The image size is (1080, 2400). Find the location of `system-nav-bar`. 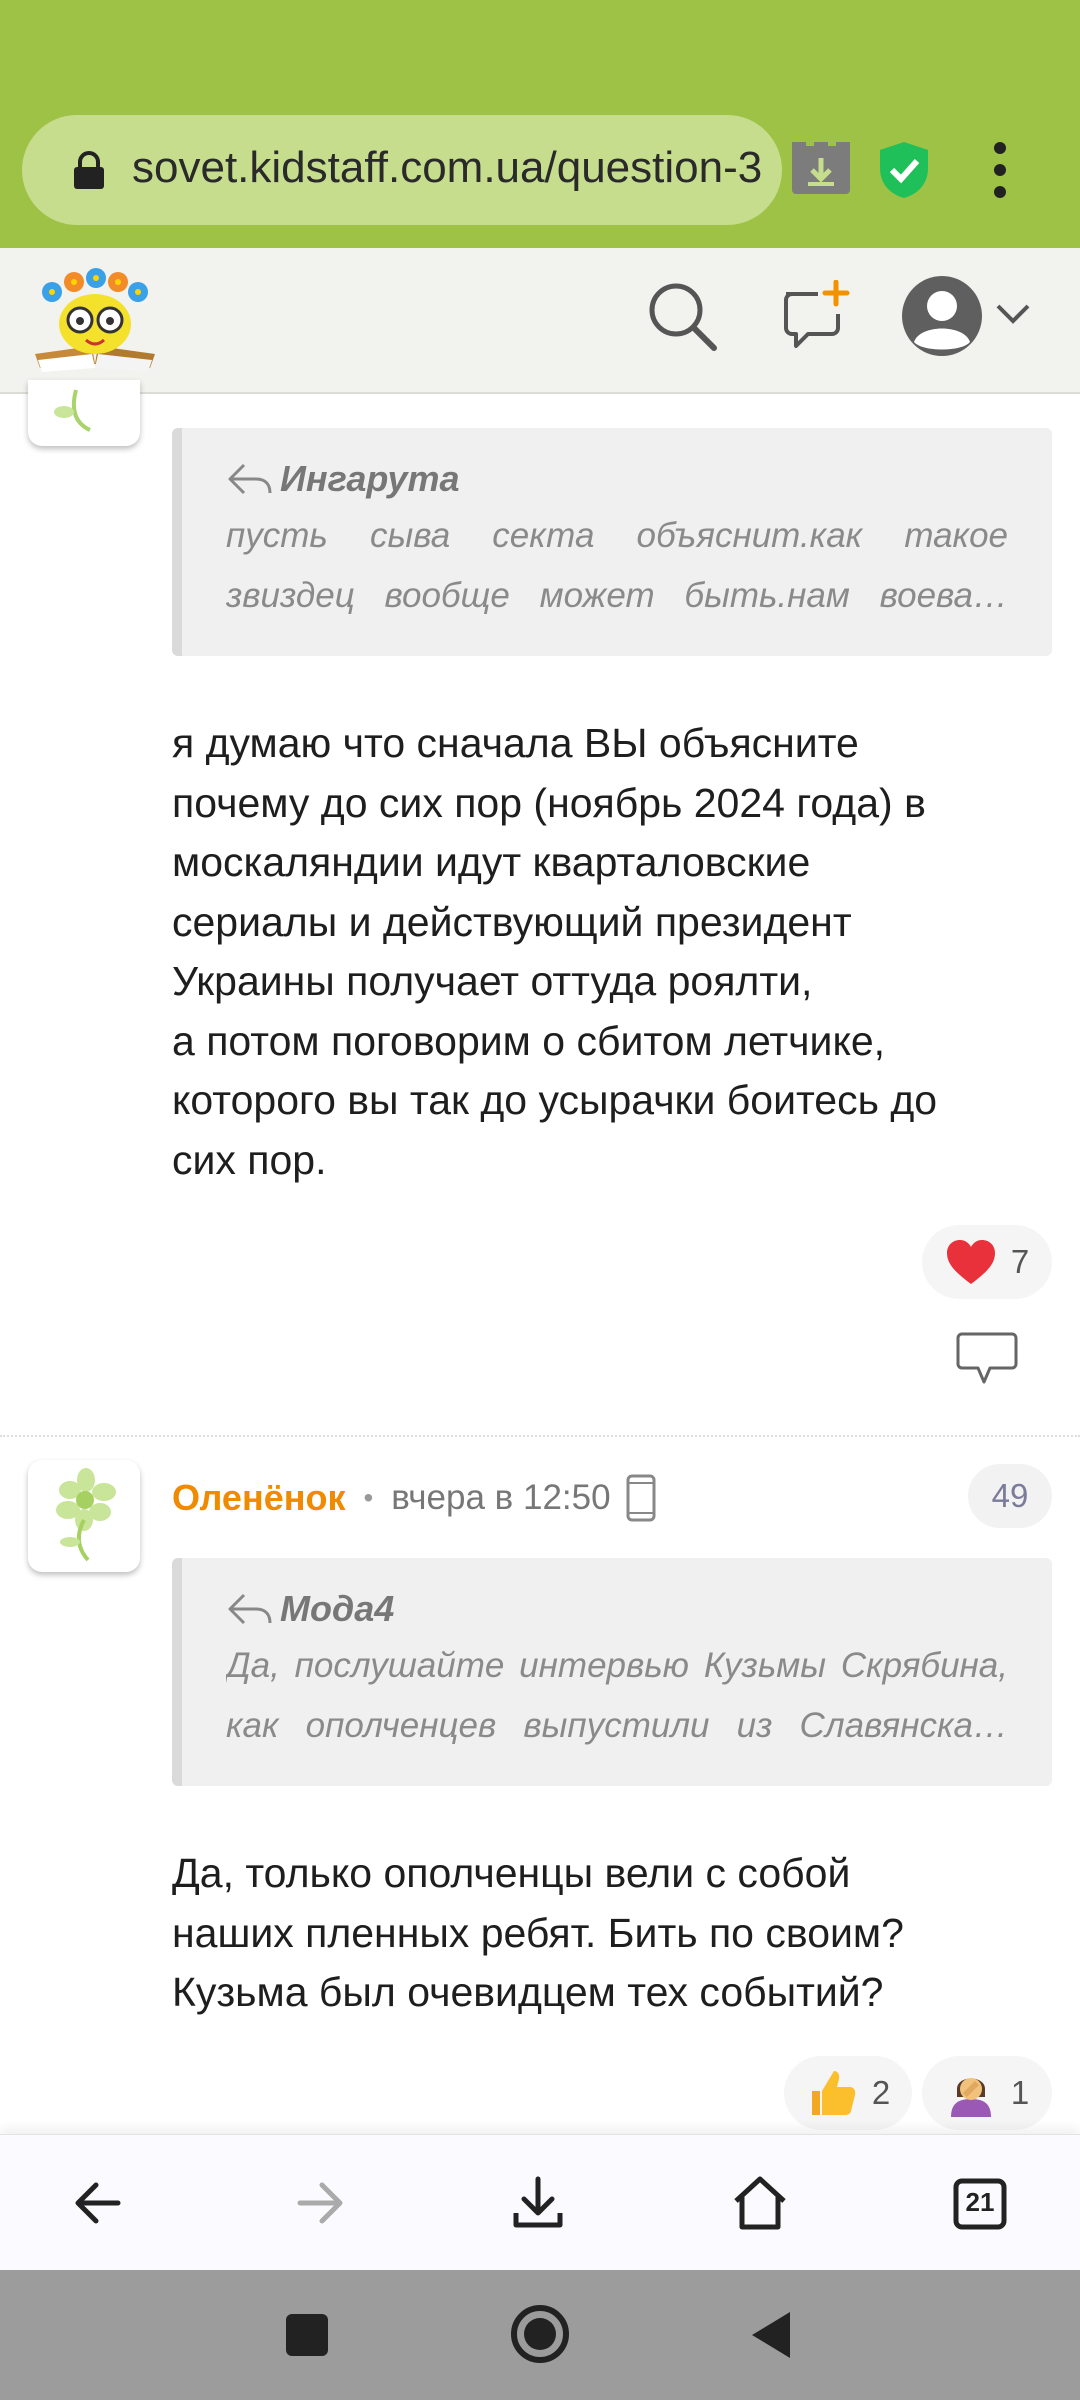

system-nav-bar is located at coordinates (540, 2335).